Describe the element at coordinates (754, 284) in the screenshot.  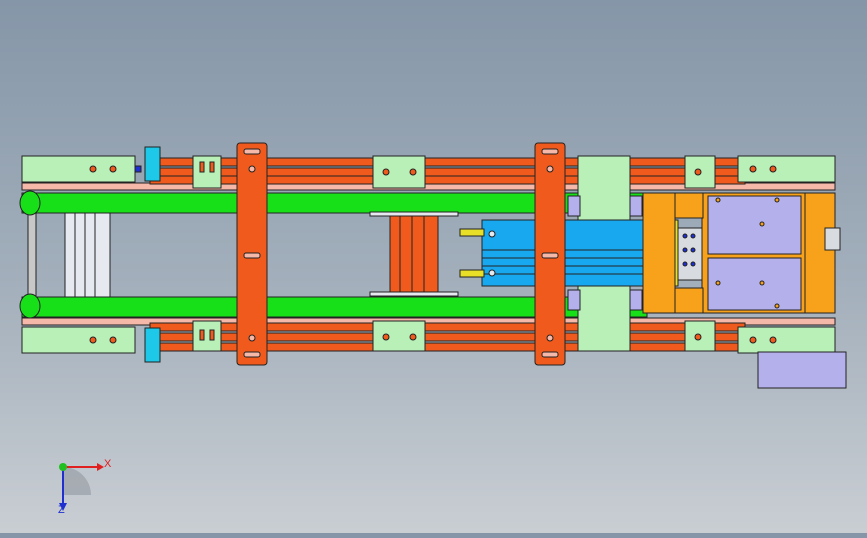
I see `lavender-box-bottom` at that location.